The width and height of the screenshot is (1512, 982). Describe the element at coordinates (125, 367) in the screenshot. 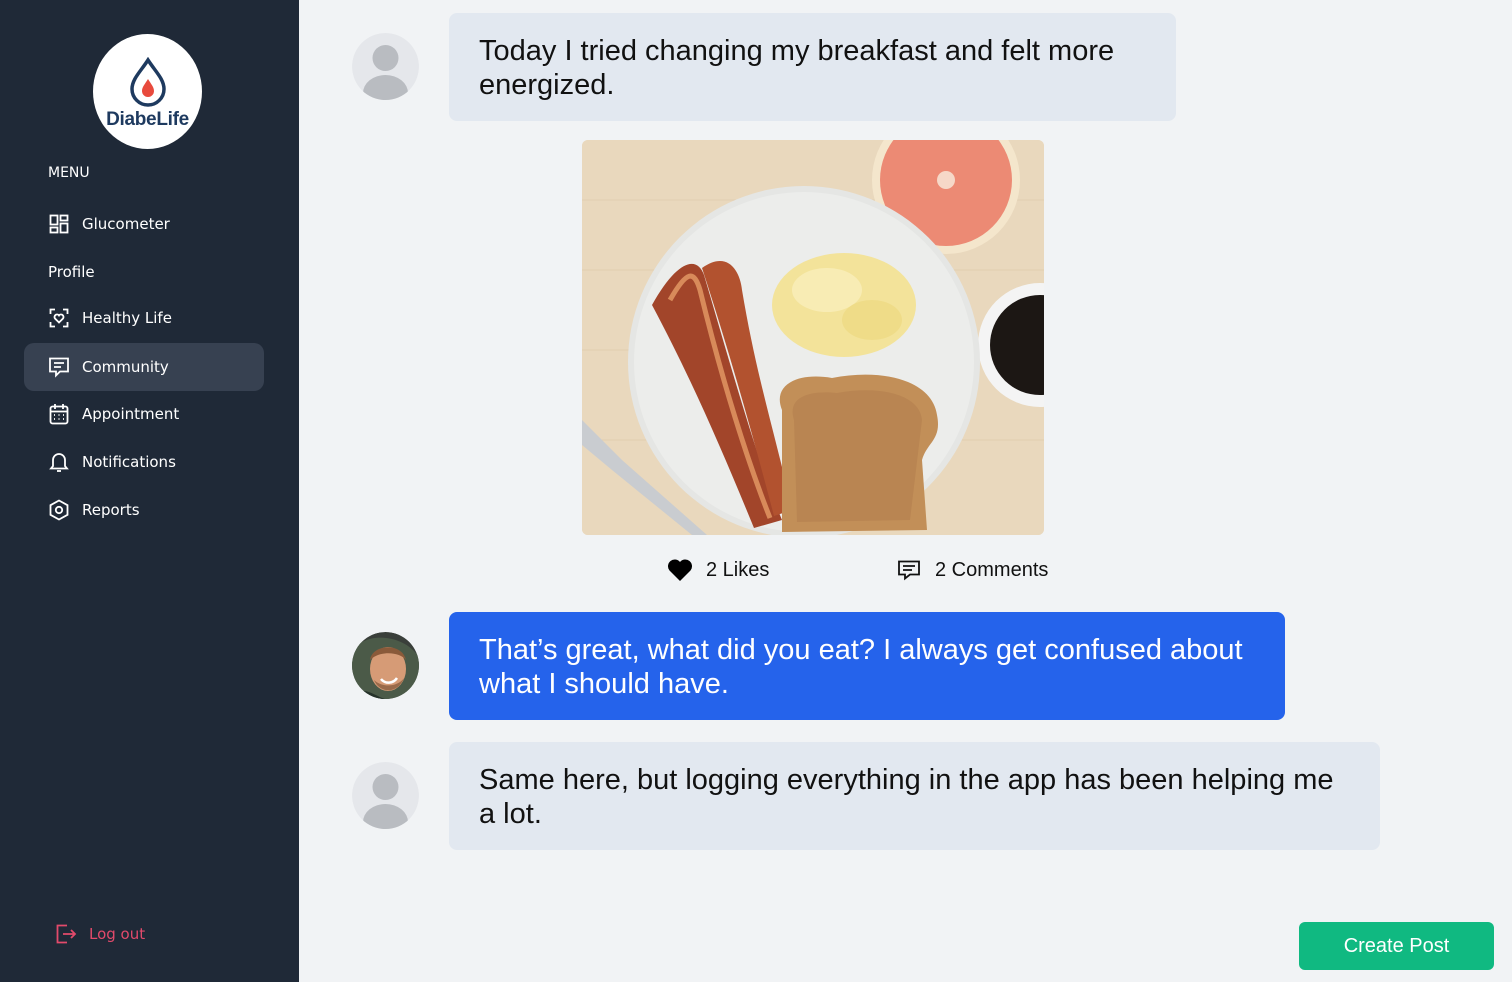

I see `sidebar-item-label: Community` at that location.